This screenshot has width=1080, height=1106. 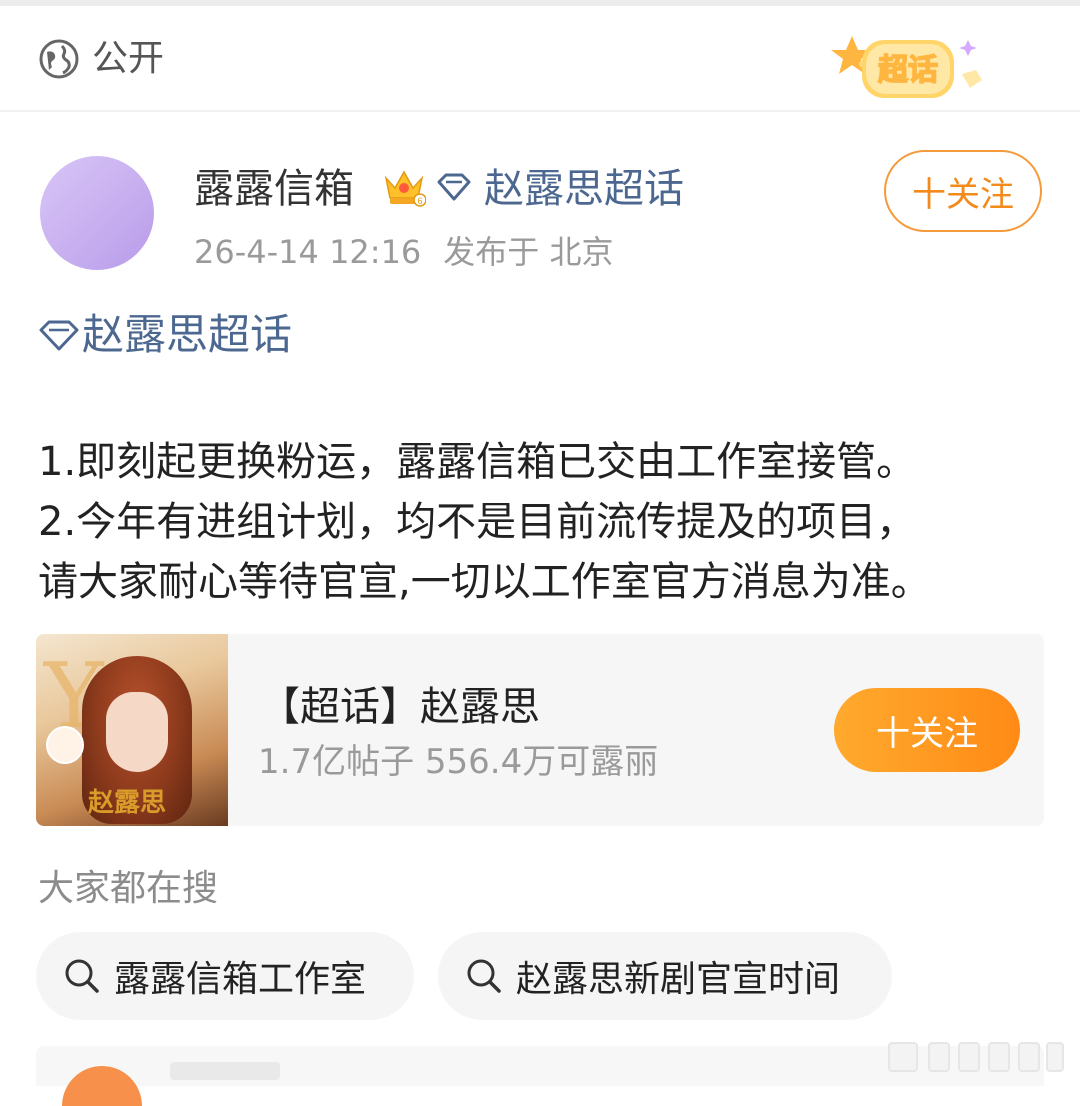 I want to click on post-body-line: 请大家耐心等待官宣,一切以工作室官方消息为准。, so click(x=484, y=582).